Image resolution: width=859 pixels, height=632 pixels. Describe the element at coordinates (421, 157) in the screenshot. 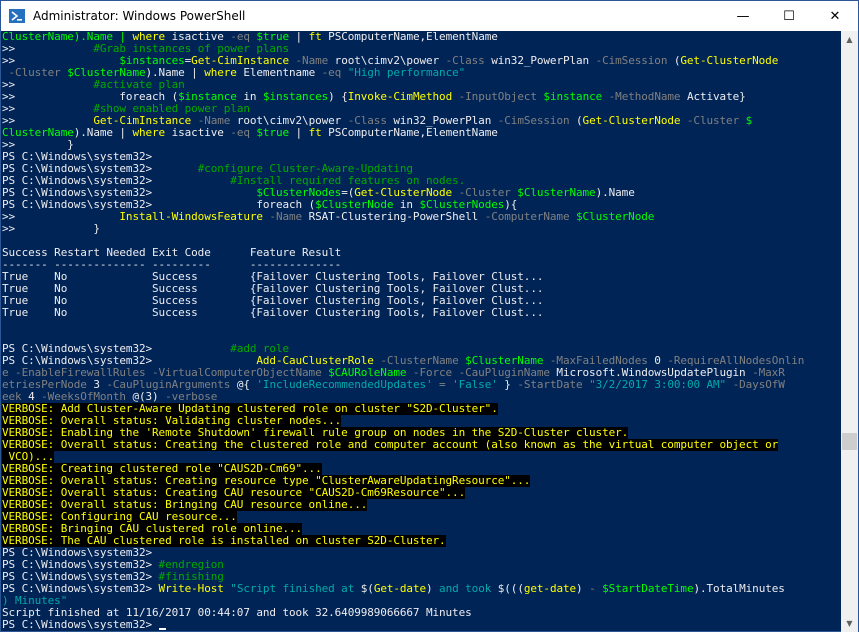

I see `console-line: PS C:\Windows\system32>` at that location.